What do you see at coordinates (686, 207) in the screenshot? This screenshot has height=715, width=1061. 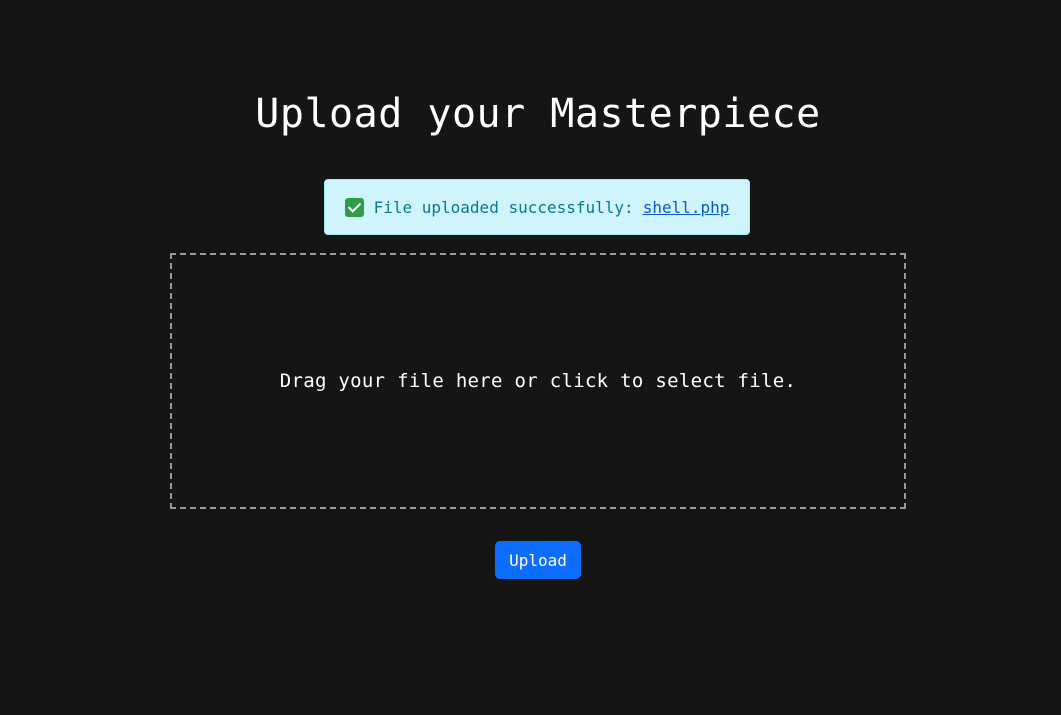 I see `uploaded-file-link: shell.php` at bounding box center [686, 207].